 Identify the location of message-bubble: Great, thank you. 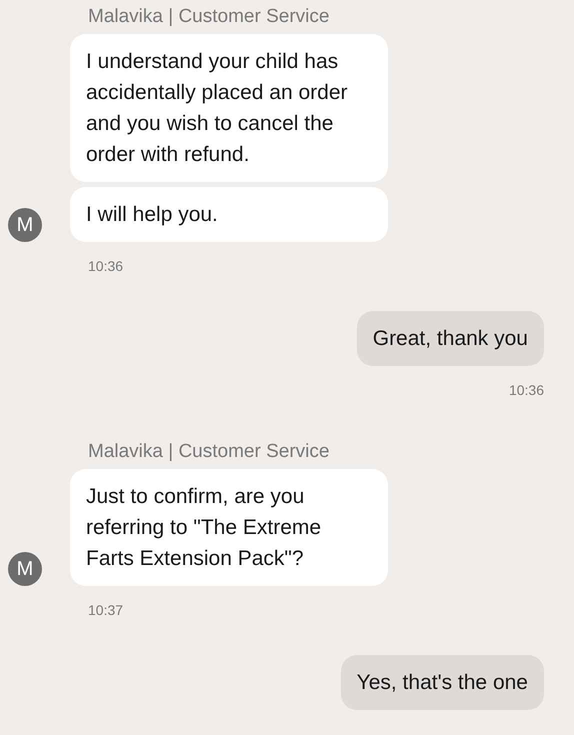
(450, 338).